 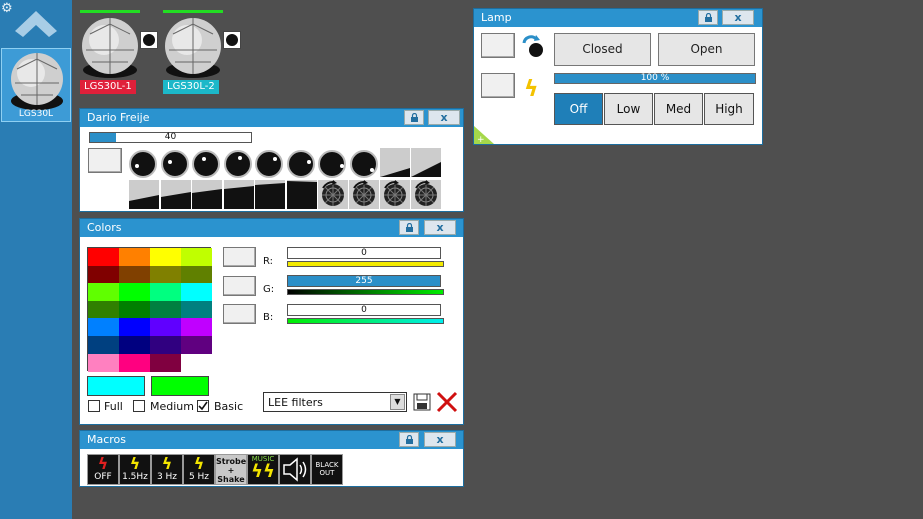 I want to click on delete-icon, so click(x=447, y=402).